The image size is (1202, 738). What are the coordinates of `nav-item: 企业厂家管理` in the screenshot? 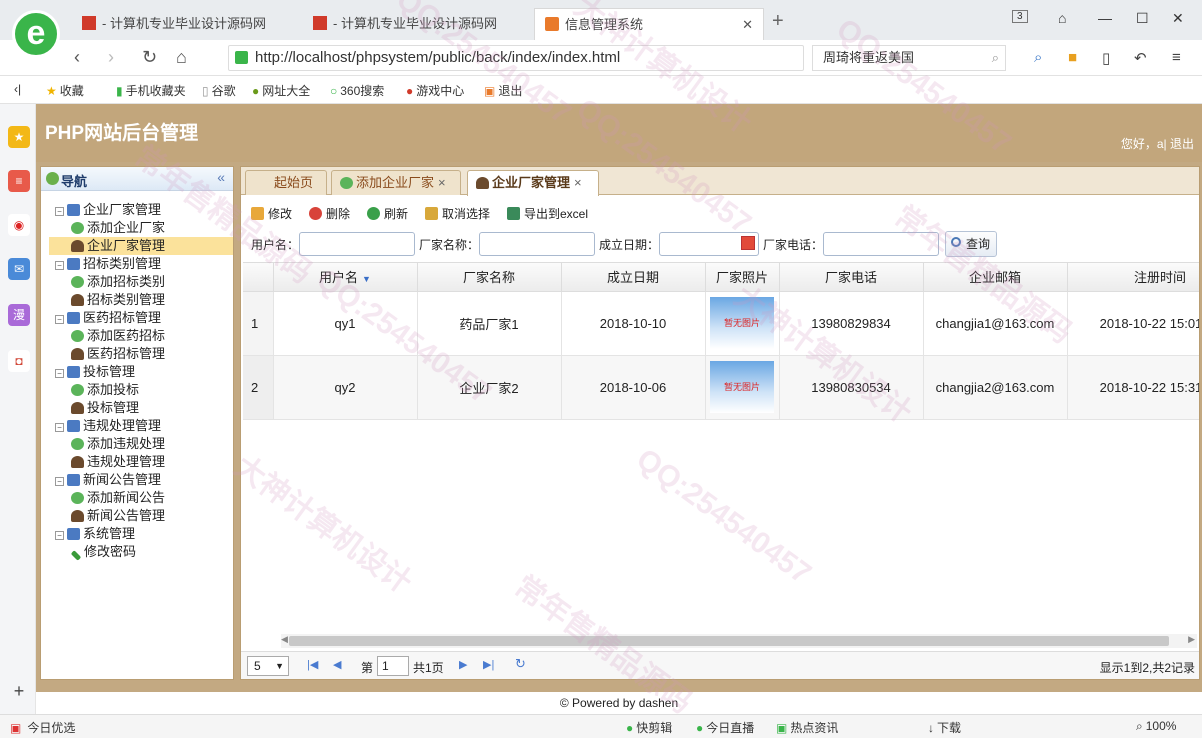 It's located at (141, 246).